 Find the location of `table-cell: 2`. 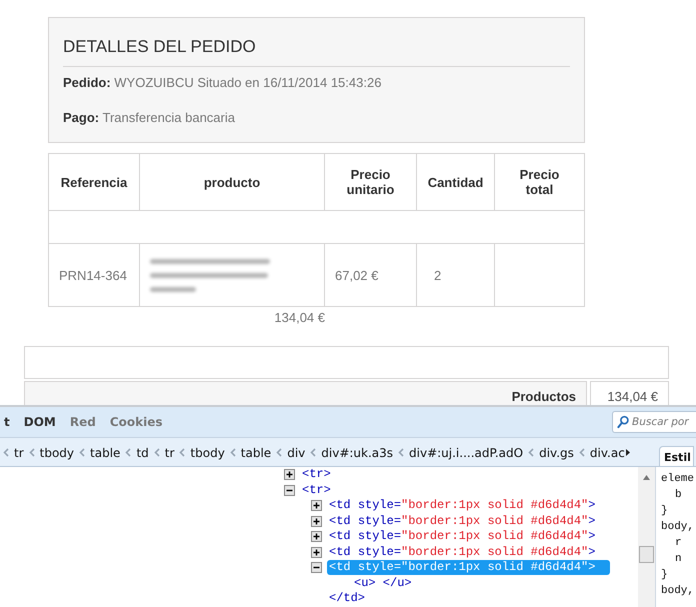

table-cell: 2 is located at coordinates (455, 275).